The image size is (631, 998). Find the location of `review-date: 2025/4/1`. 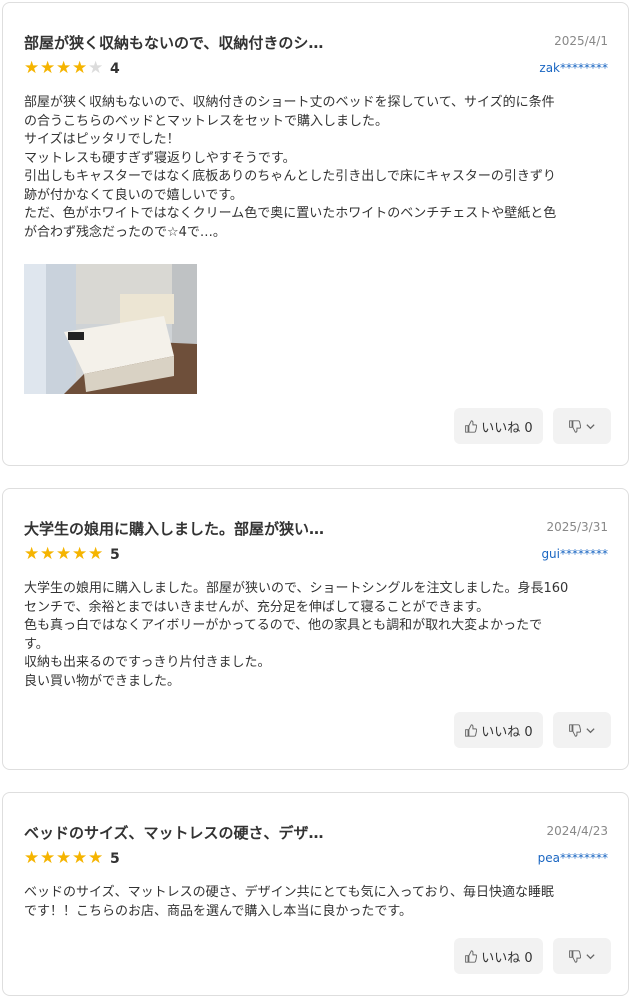

review-date: 2025/4/1 is located at coordinates (581, 41).